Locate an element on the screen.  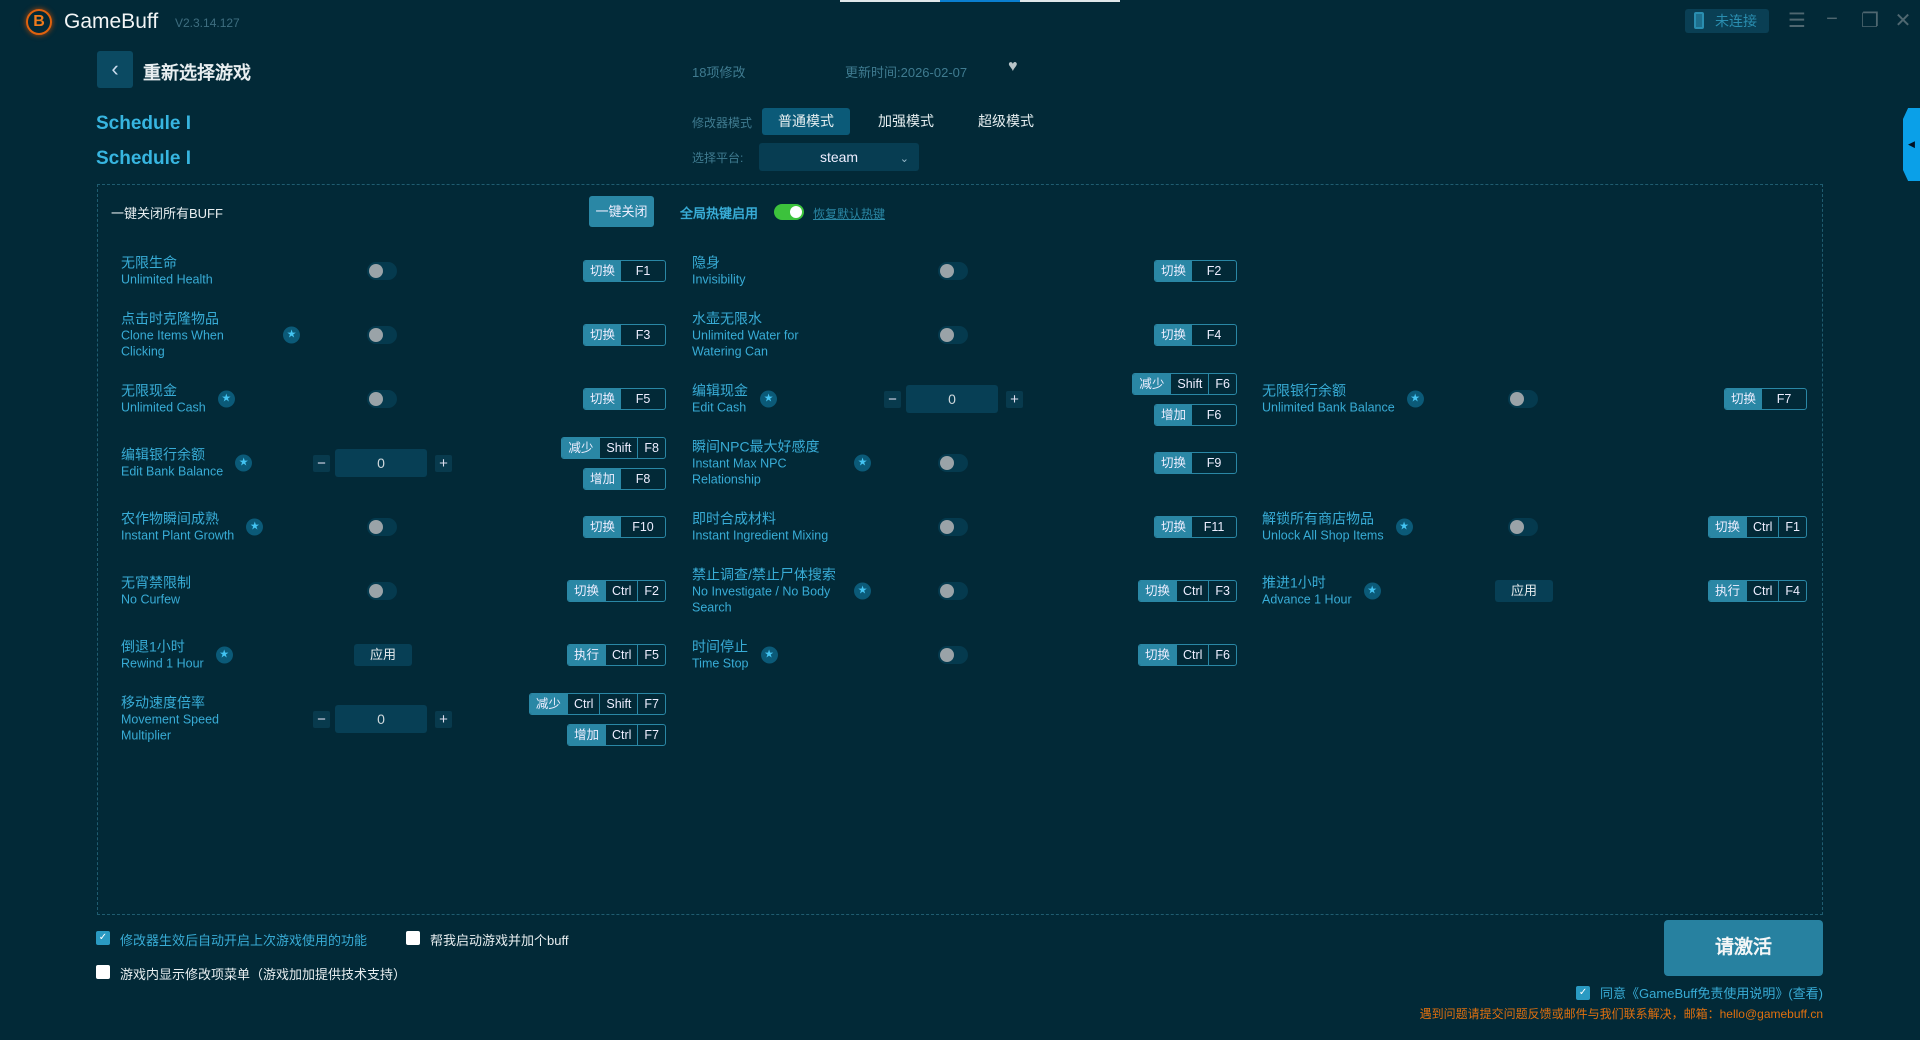
hotkey-key: F3 is located at coordinates (1222, 591).